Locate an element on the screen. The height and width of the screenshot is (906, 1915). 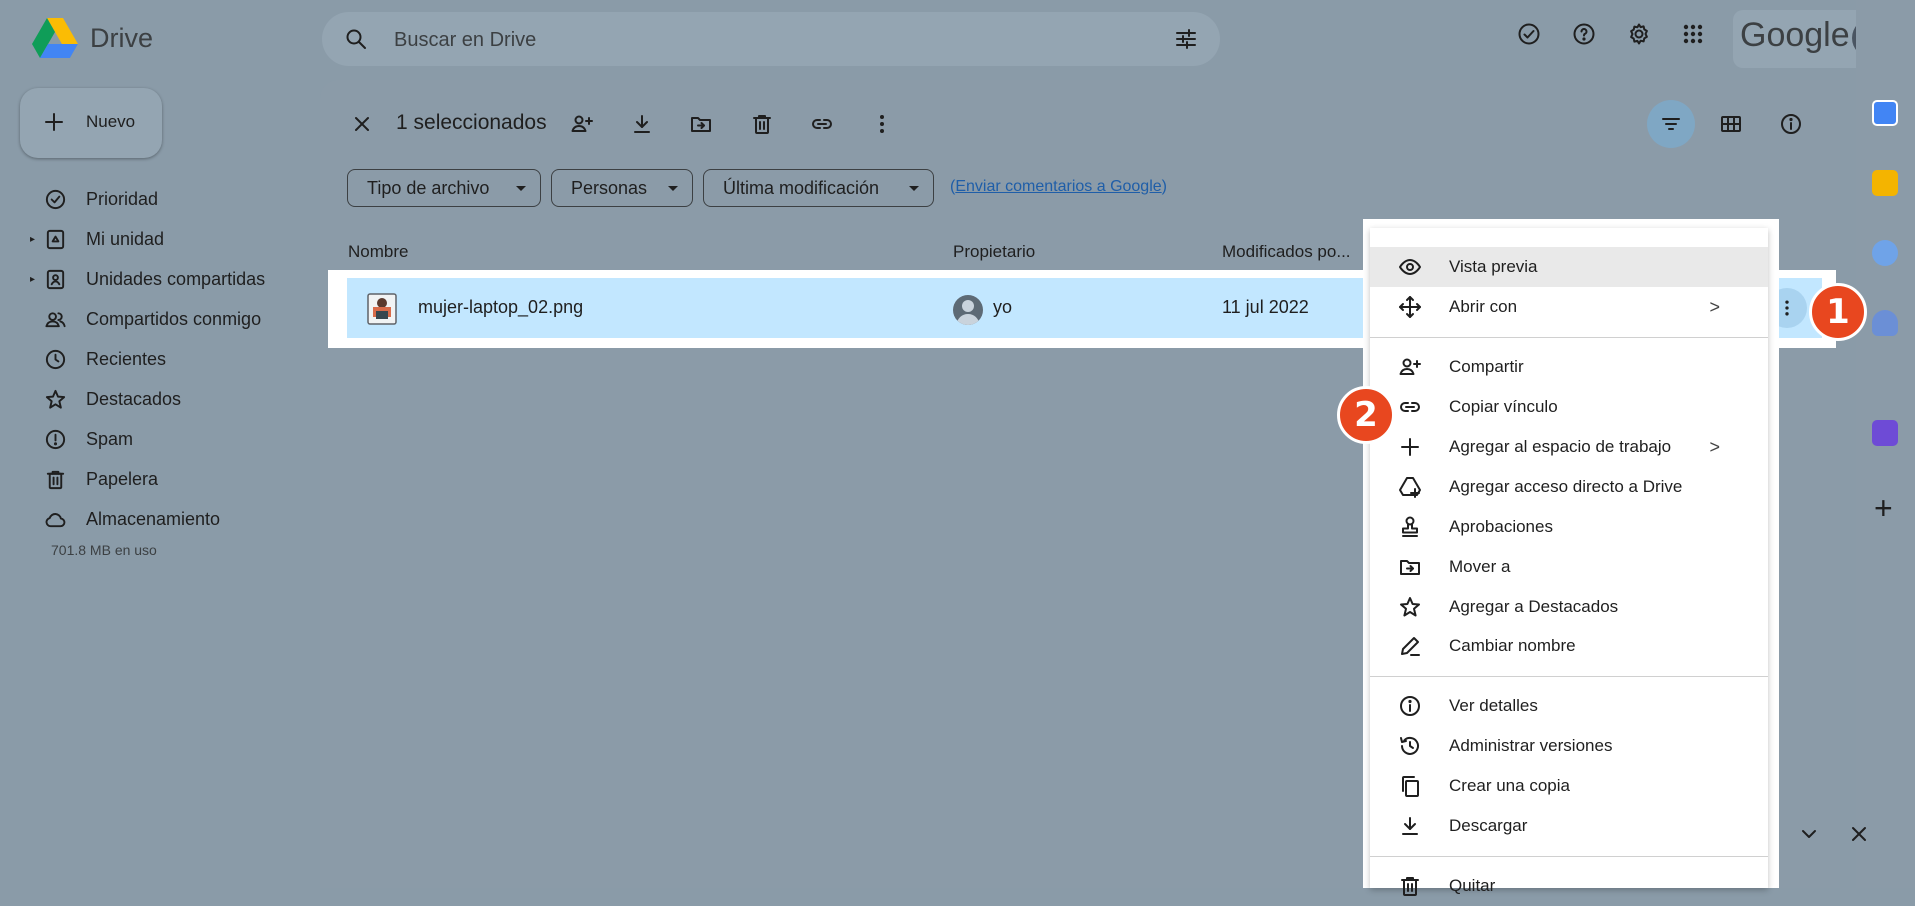
drive-logo-icon is located at coordinates (55, 38).